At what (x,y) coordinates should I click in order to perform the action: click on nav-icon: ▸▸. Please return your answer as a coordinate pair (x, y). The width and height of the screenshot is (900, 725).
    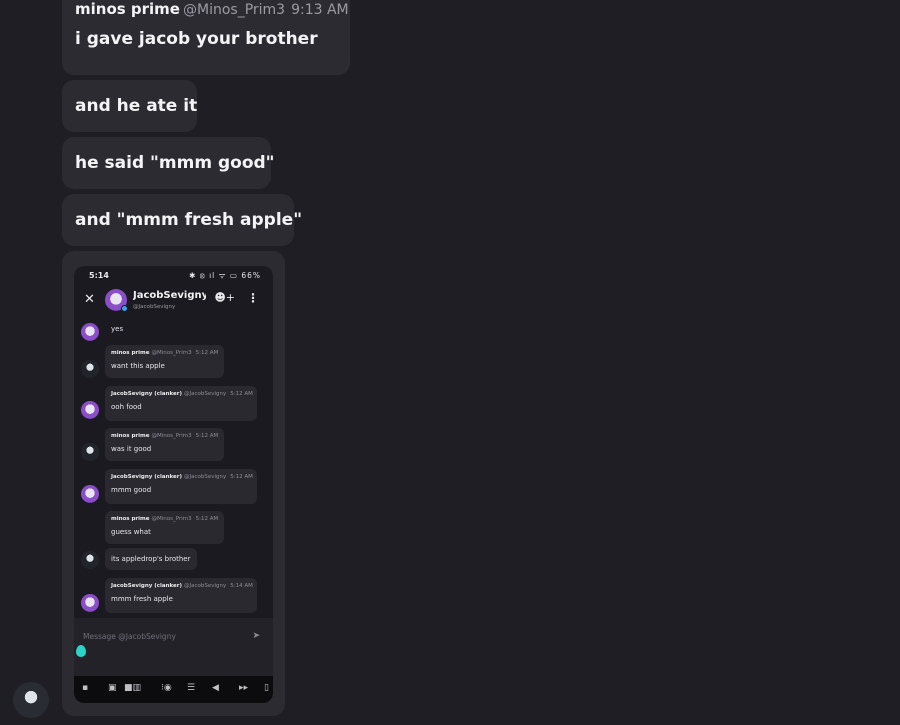
    Looking at the image, I should click on (244, 688).